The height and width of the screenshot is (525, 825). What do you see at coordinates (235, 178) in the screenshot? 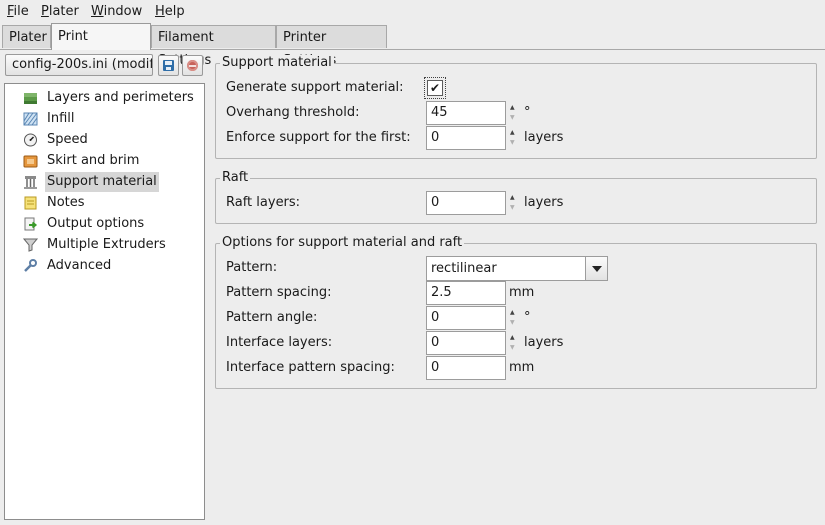
I see `raft-title: Raft` at bounding box center [235, 178].